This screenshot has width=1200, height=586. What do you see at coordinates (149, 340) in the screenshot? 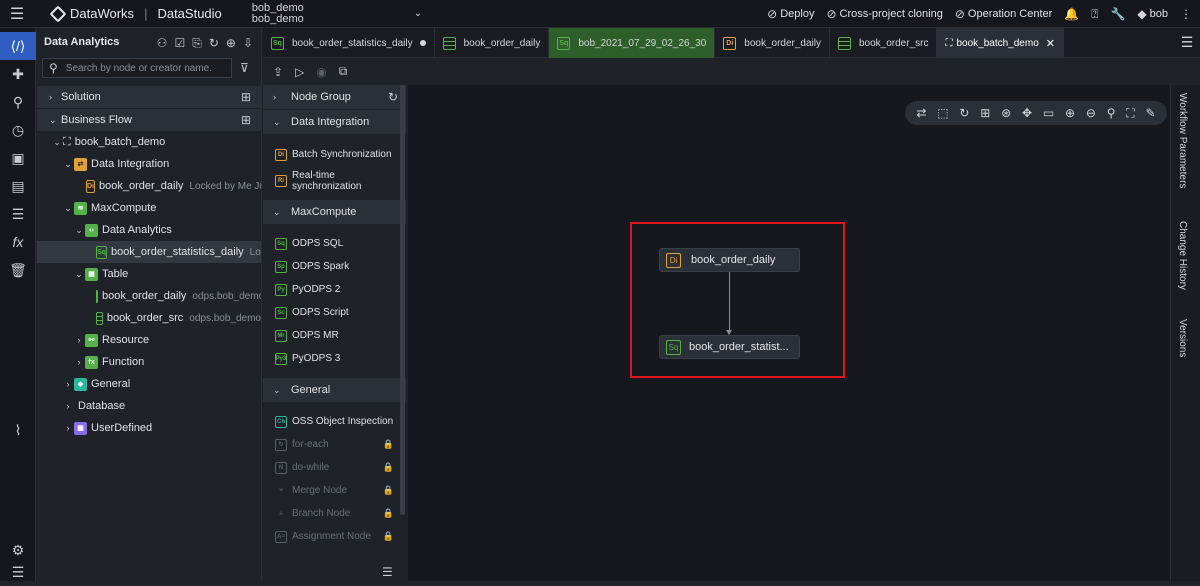
I see `tree-item-resource: › ⚯ Resource` at bounding box center [149, 340].